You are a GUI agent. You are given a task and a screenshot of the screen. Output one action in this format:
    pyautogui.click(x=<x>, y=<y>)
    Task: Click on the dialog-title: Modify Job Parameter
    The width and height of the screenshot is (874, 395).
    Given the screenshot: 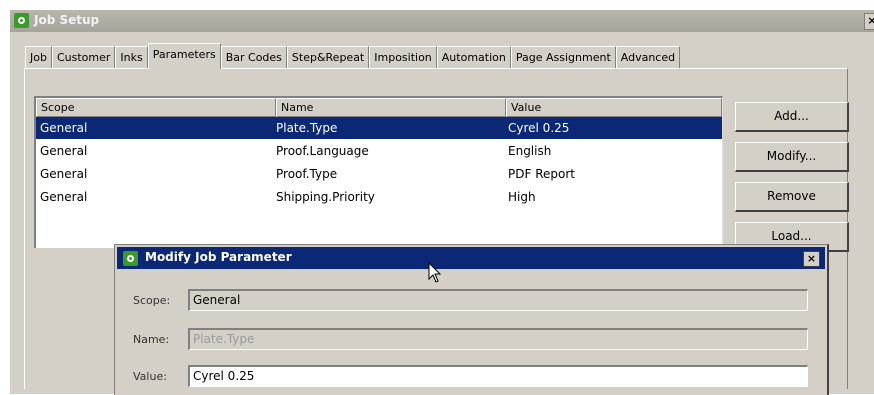 What is the action you would take?
    pyautogui.click(x=218, y=257)
    